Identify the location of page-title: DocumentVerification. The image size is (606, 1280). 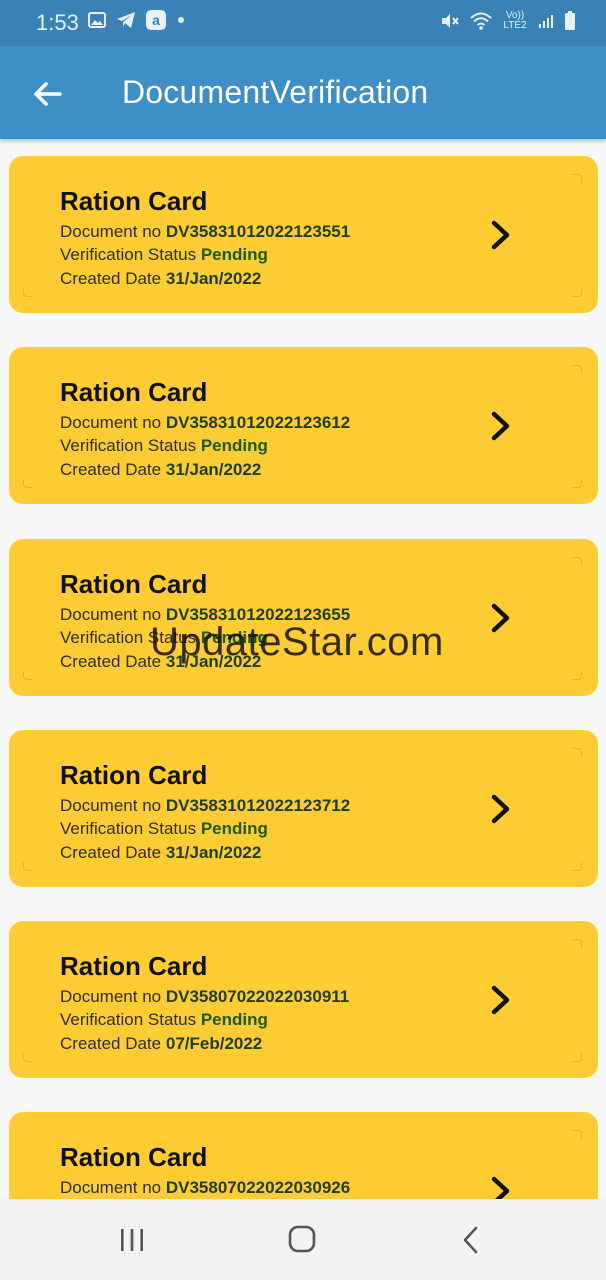
(275, 92).